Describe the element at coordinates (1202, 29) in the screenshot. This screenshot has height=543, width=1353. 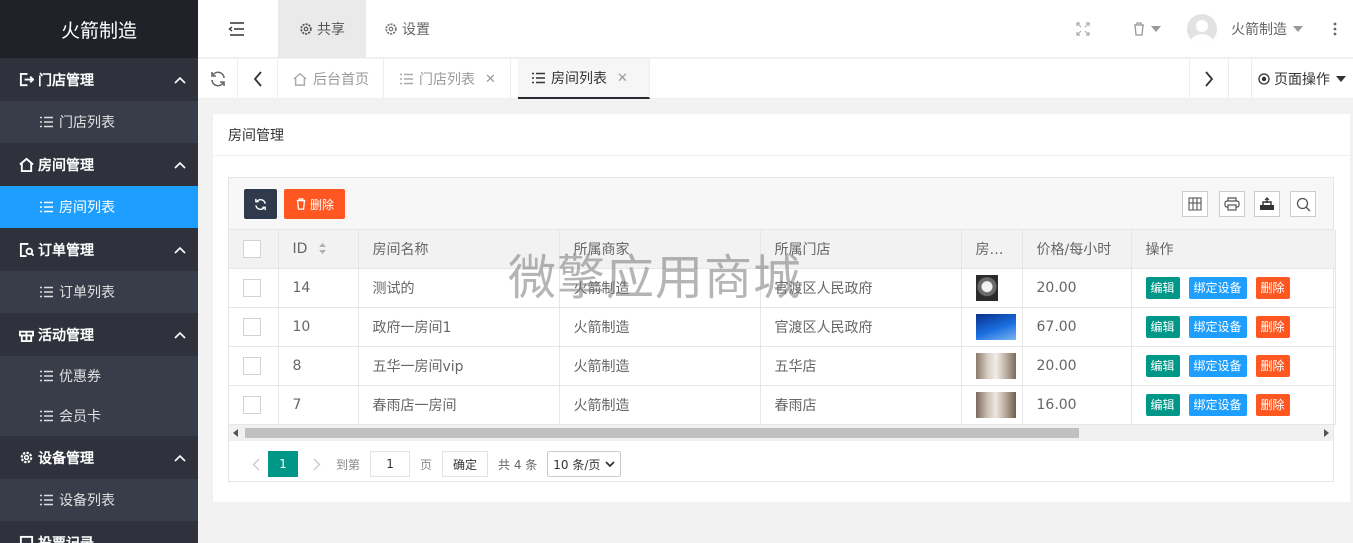
I see `avatar` at that location.